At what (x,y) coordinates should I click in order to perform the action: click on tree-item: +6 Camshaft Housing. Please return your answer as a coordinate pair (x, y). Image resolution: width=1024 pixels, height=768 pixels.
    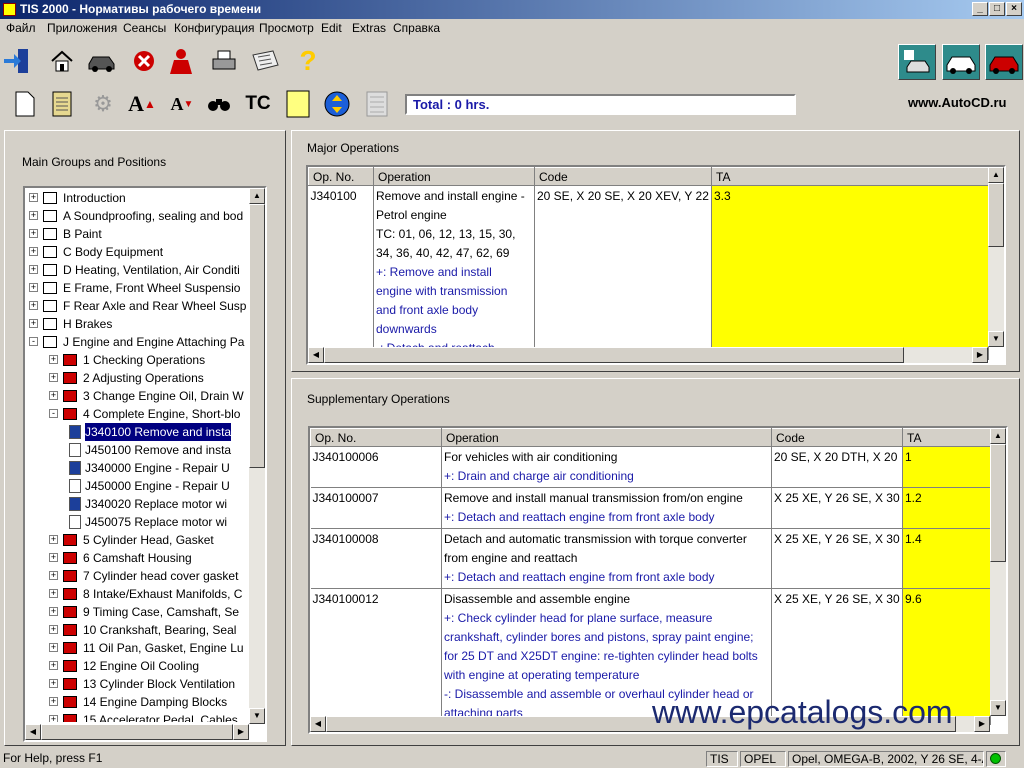
    Looking at the image, I should click on (136, 558).